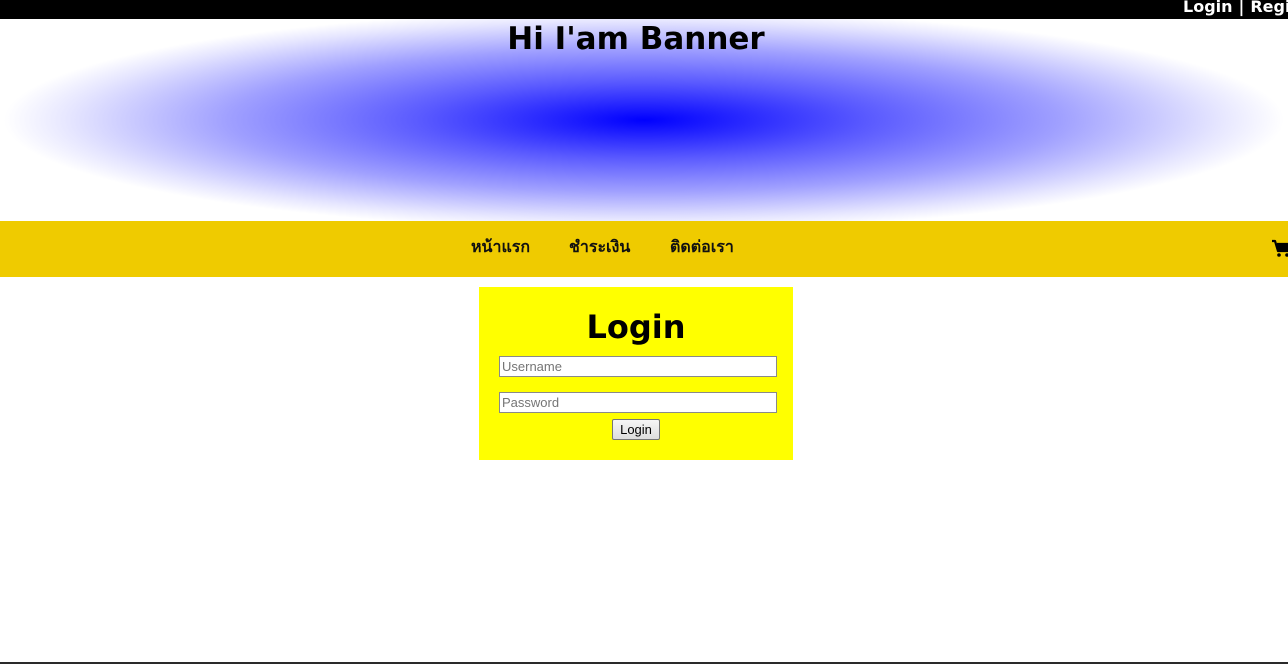 This screenshot has height=664, width=1288. What do you see at coordinates (702, 247) in the screenshot?
I see `nav-item-contact: ติดต่อเรา` at bounding box center [702, 247].